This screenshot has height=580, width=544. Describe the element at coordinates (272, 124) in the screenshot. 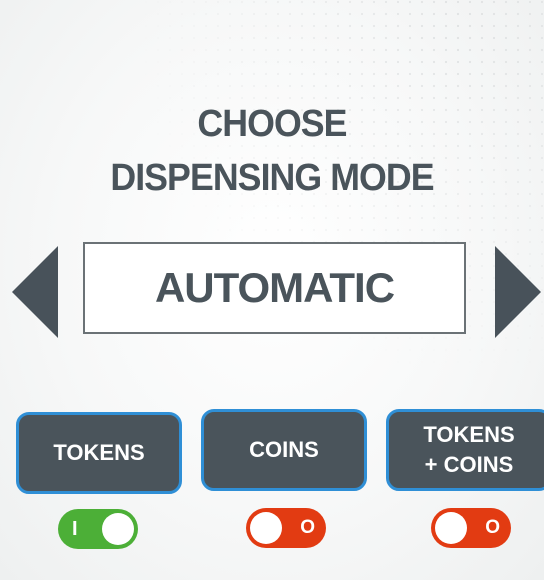

I see `page-title-line-1: CHOOSE` at that location.